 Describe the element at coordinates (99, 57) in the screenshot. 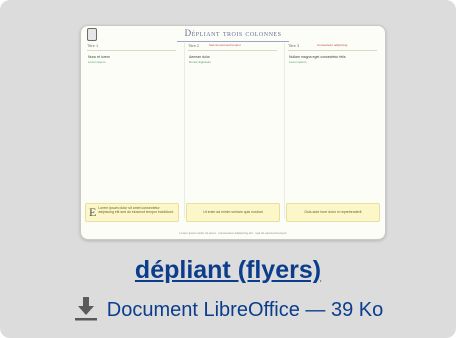

I see `column-item: Nunc et lorem` at that location.